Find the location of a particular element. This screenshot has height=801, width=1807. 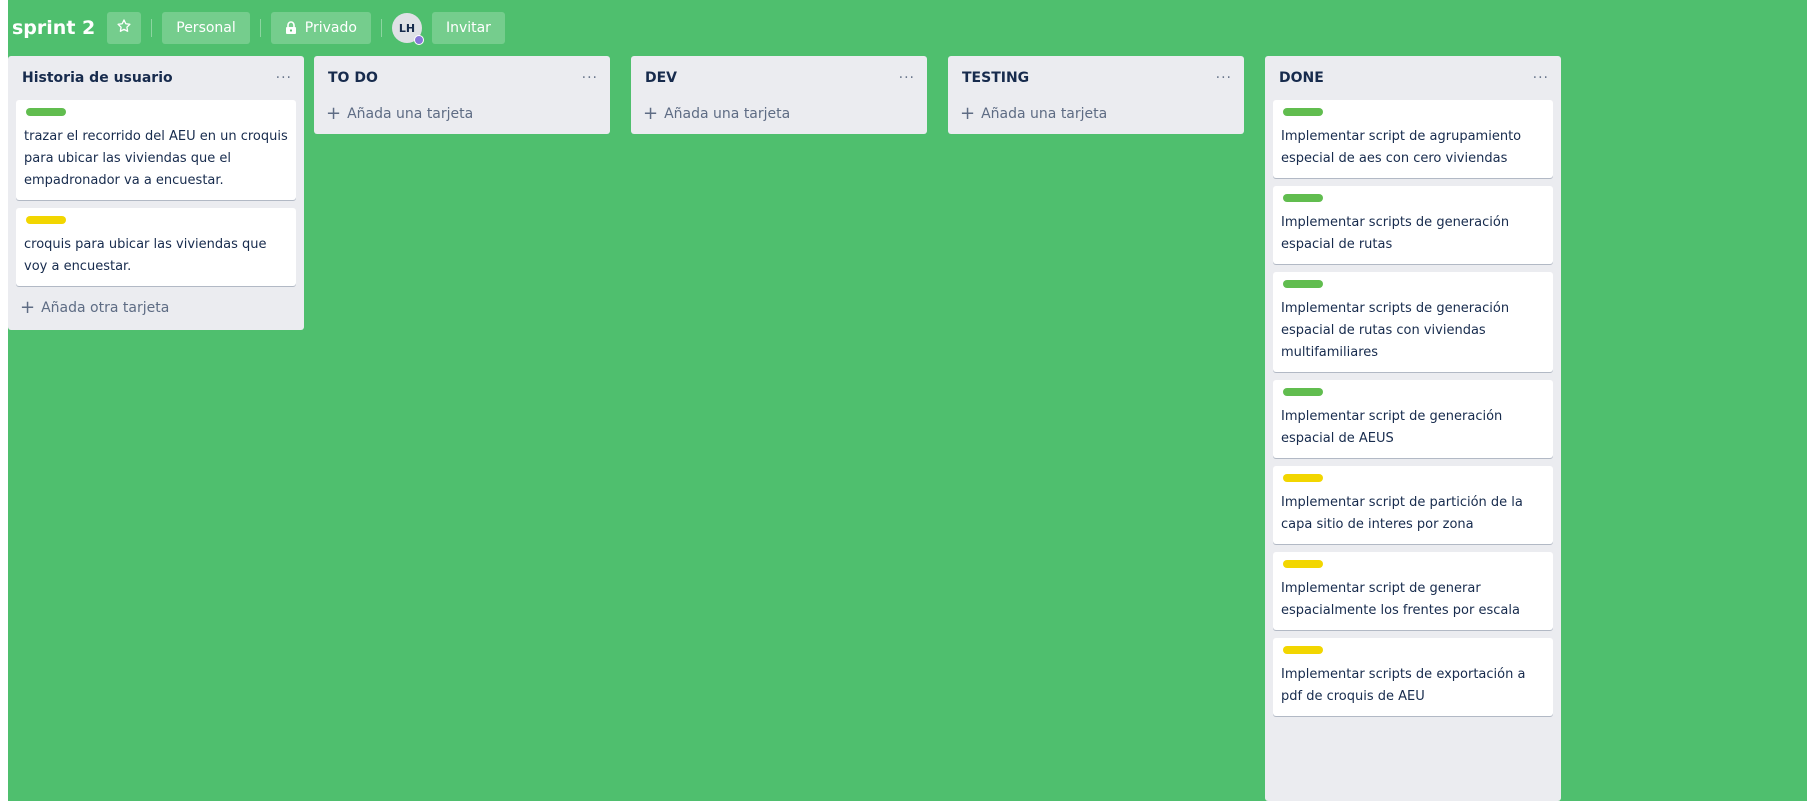

add-card-button: + Añada otra tarjeta is located at coordinates (156, 308).